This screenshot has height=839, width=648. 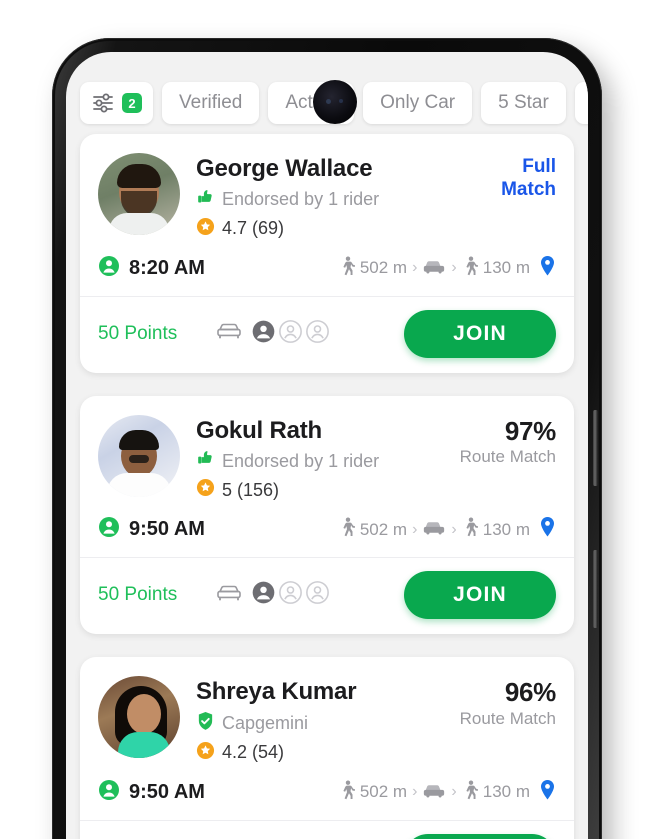 I want to click on driver-info: Shreya Kumar Capgemini 4.2 (54), so click(x=320, y=720).